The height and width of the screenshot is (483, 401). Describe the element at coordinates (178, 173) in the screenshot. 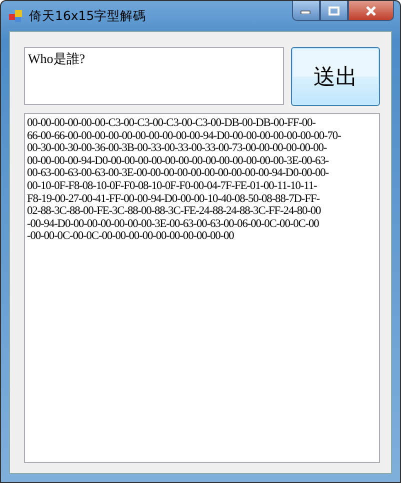

I see `output-line: 00-63-00-63-00-63-00-3E-00-00-00-00-00-00-00-00-00-00-94-D0-00-00-` at that location.